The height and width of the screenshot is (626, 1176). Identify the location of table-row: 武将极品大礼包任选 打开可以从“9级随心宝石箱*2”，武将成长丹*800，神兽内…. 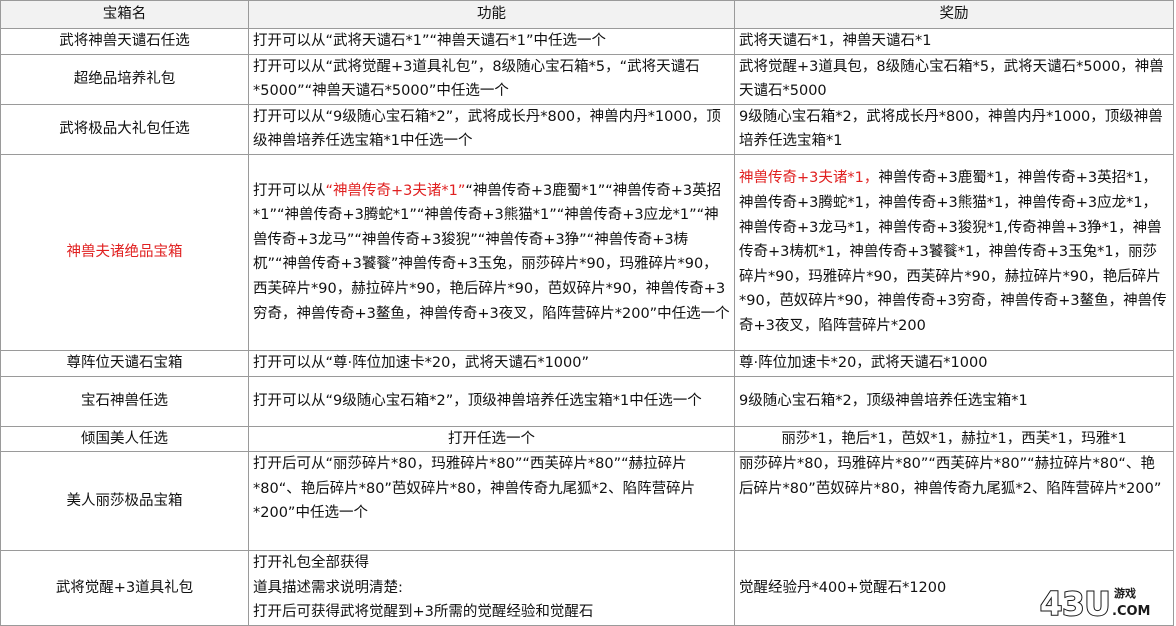
(587, 129).